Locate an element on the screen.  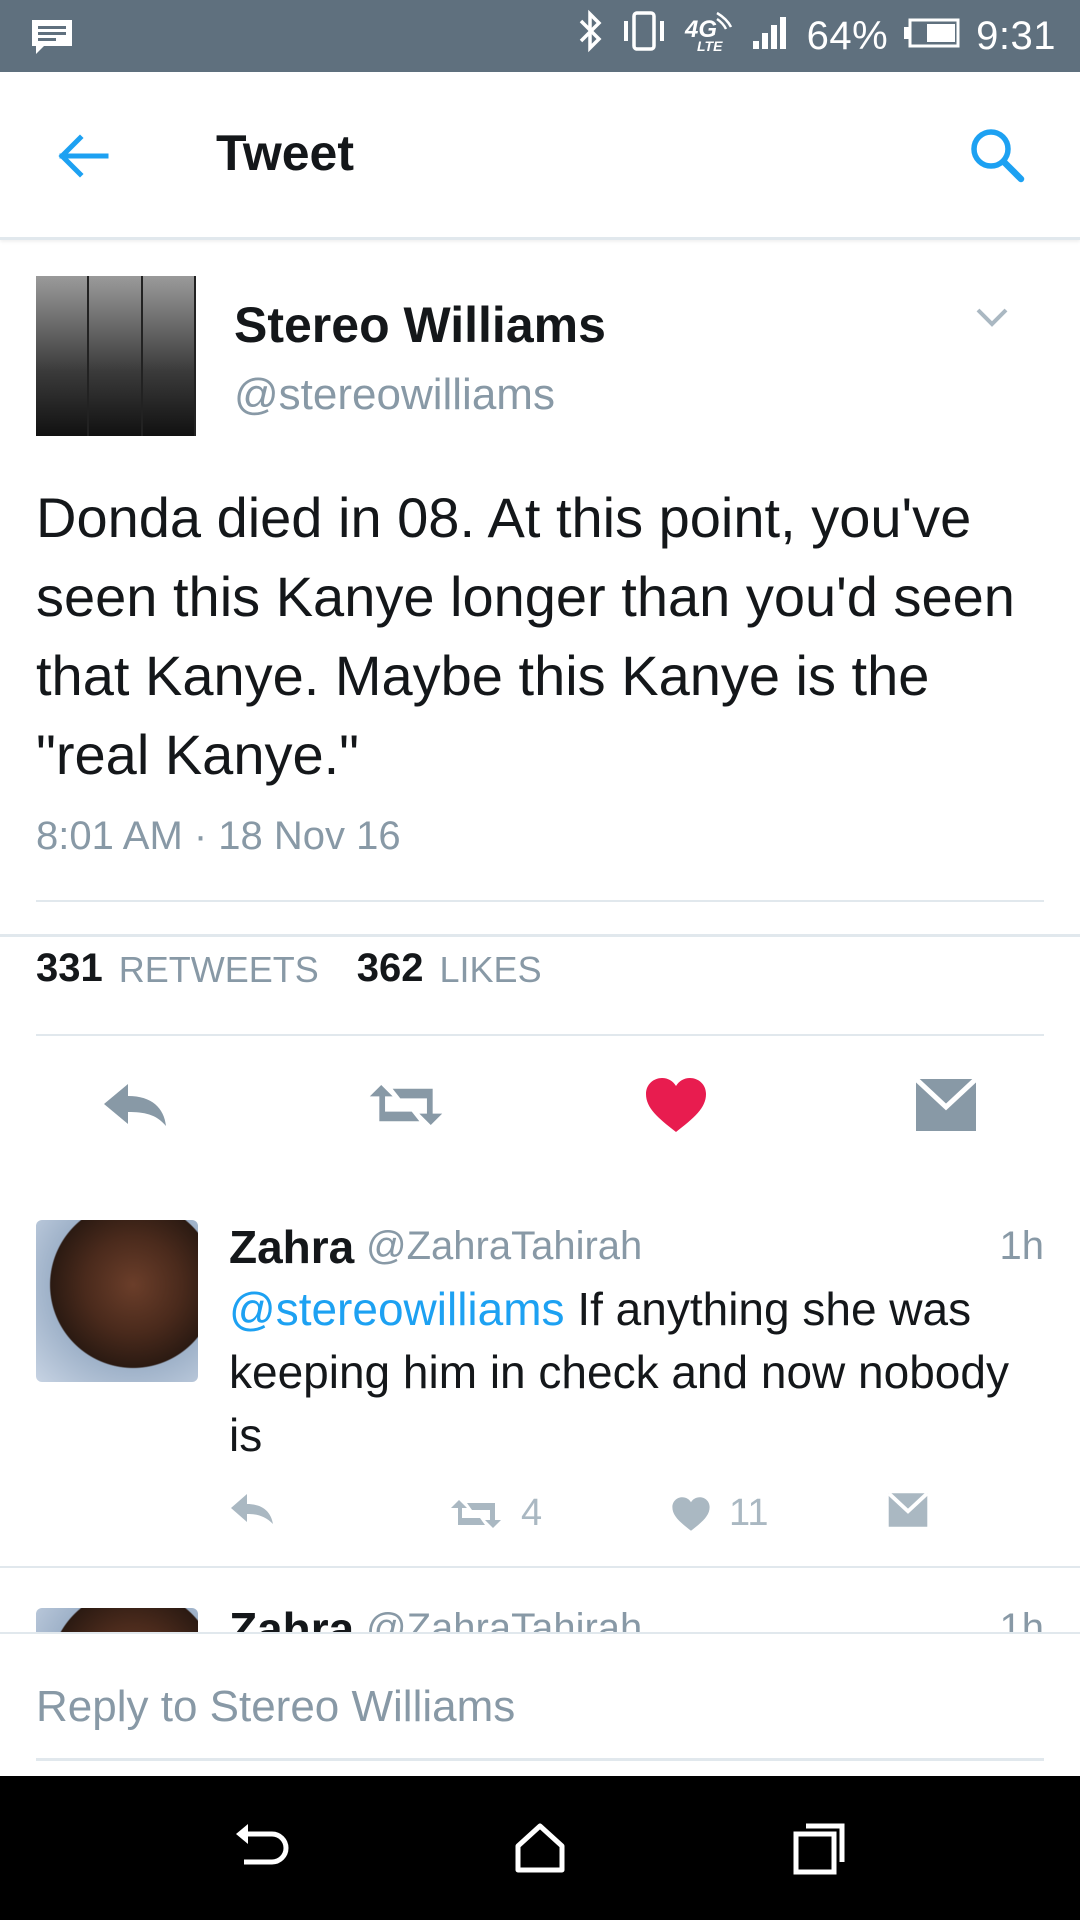
reply-composer: Reply to Stereo Williams is located at coordinates (540, 1704).